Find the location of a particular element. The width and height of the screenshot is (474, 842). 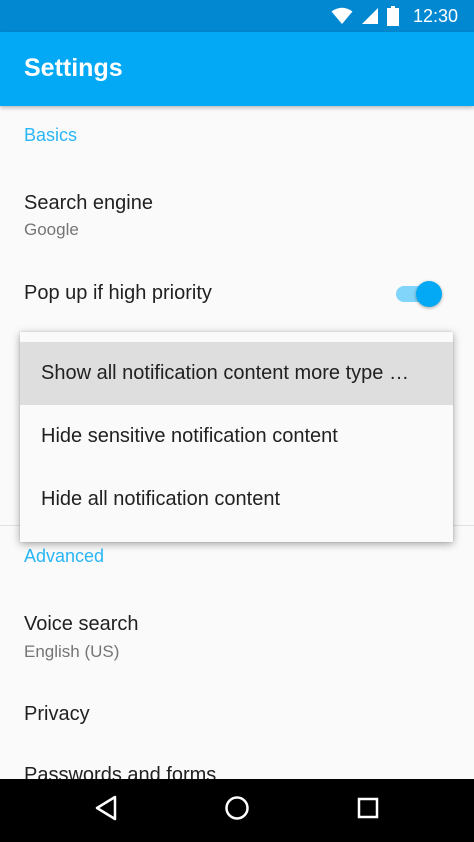

pref-passwords-and-forms: Passwords and forms is located at coordinates (120, 772).